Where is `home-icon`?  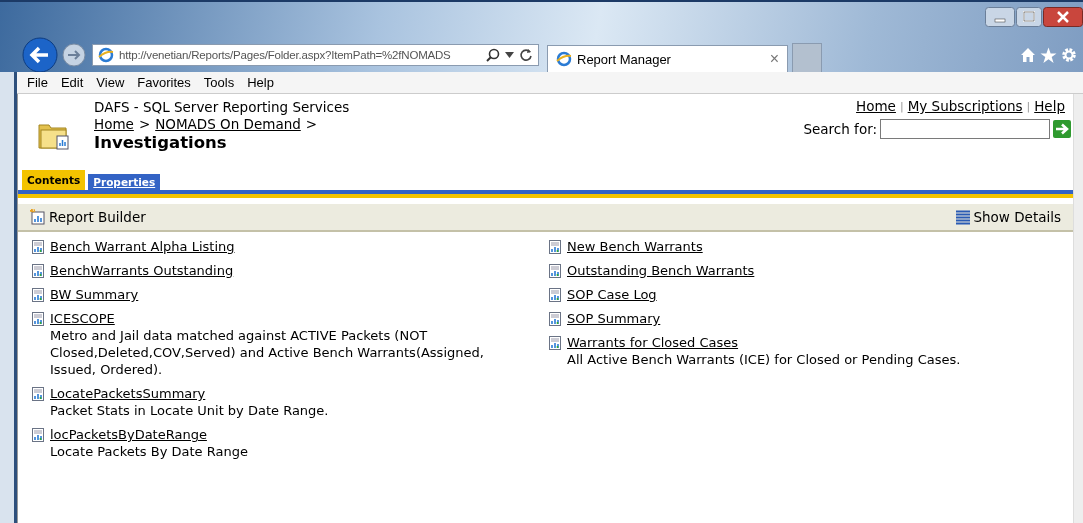
home-icon is located at coordinates (1028, 55).